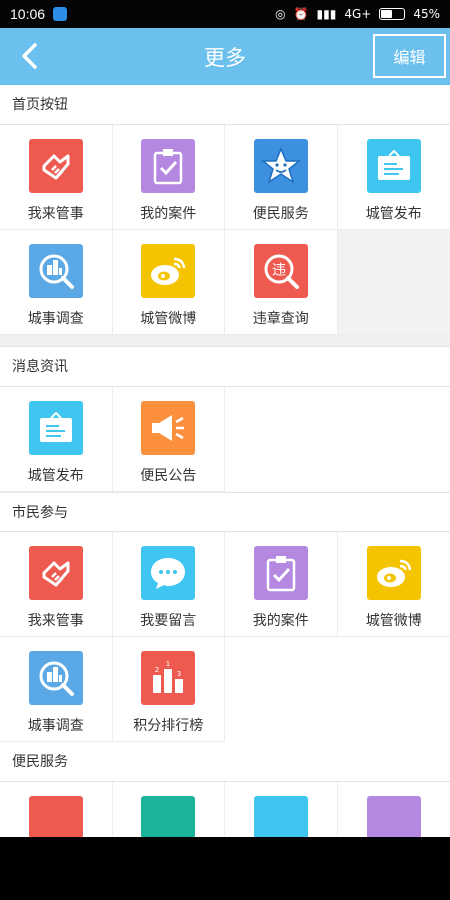 The width and height of the screenshot is (450, 900). I want to click on grid-item-bianmingonggao: 便民公告, so click(168, 439).